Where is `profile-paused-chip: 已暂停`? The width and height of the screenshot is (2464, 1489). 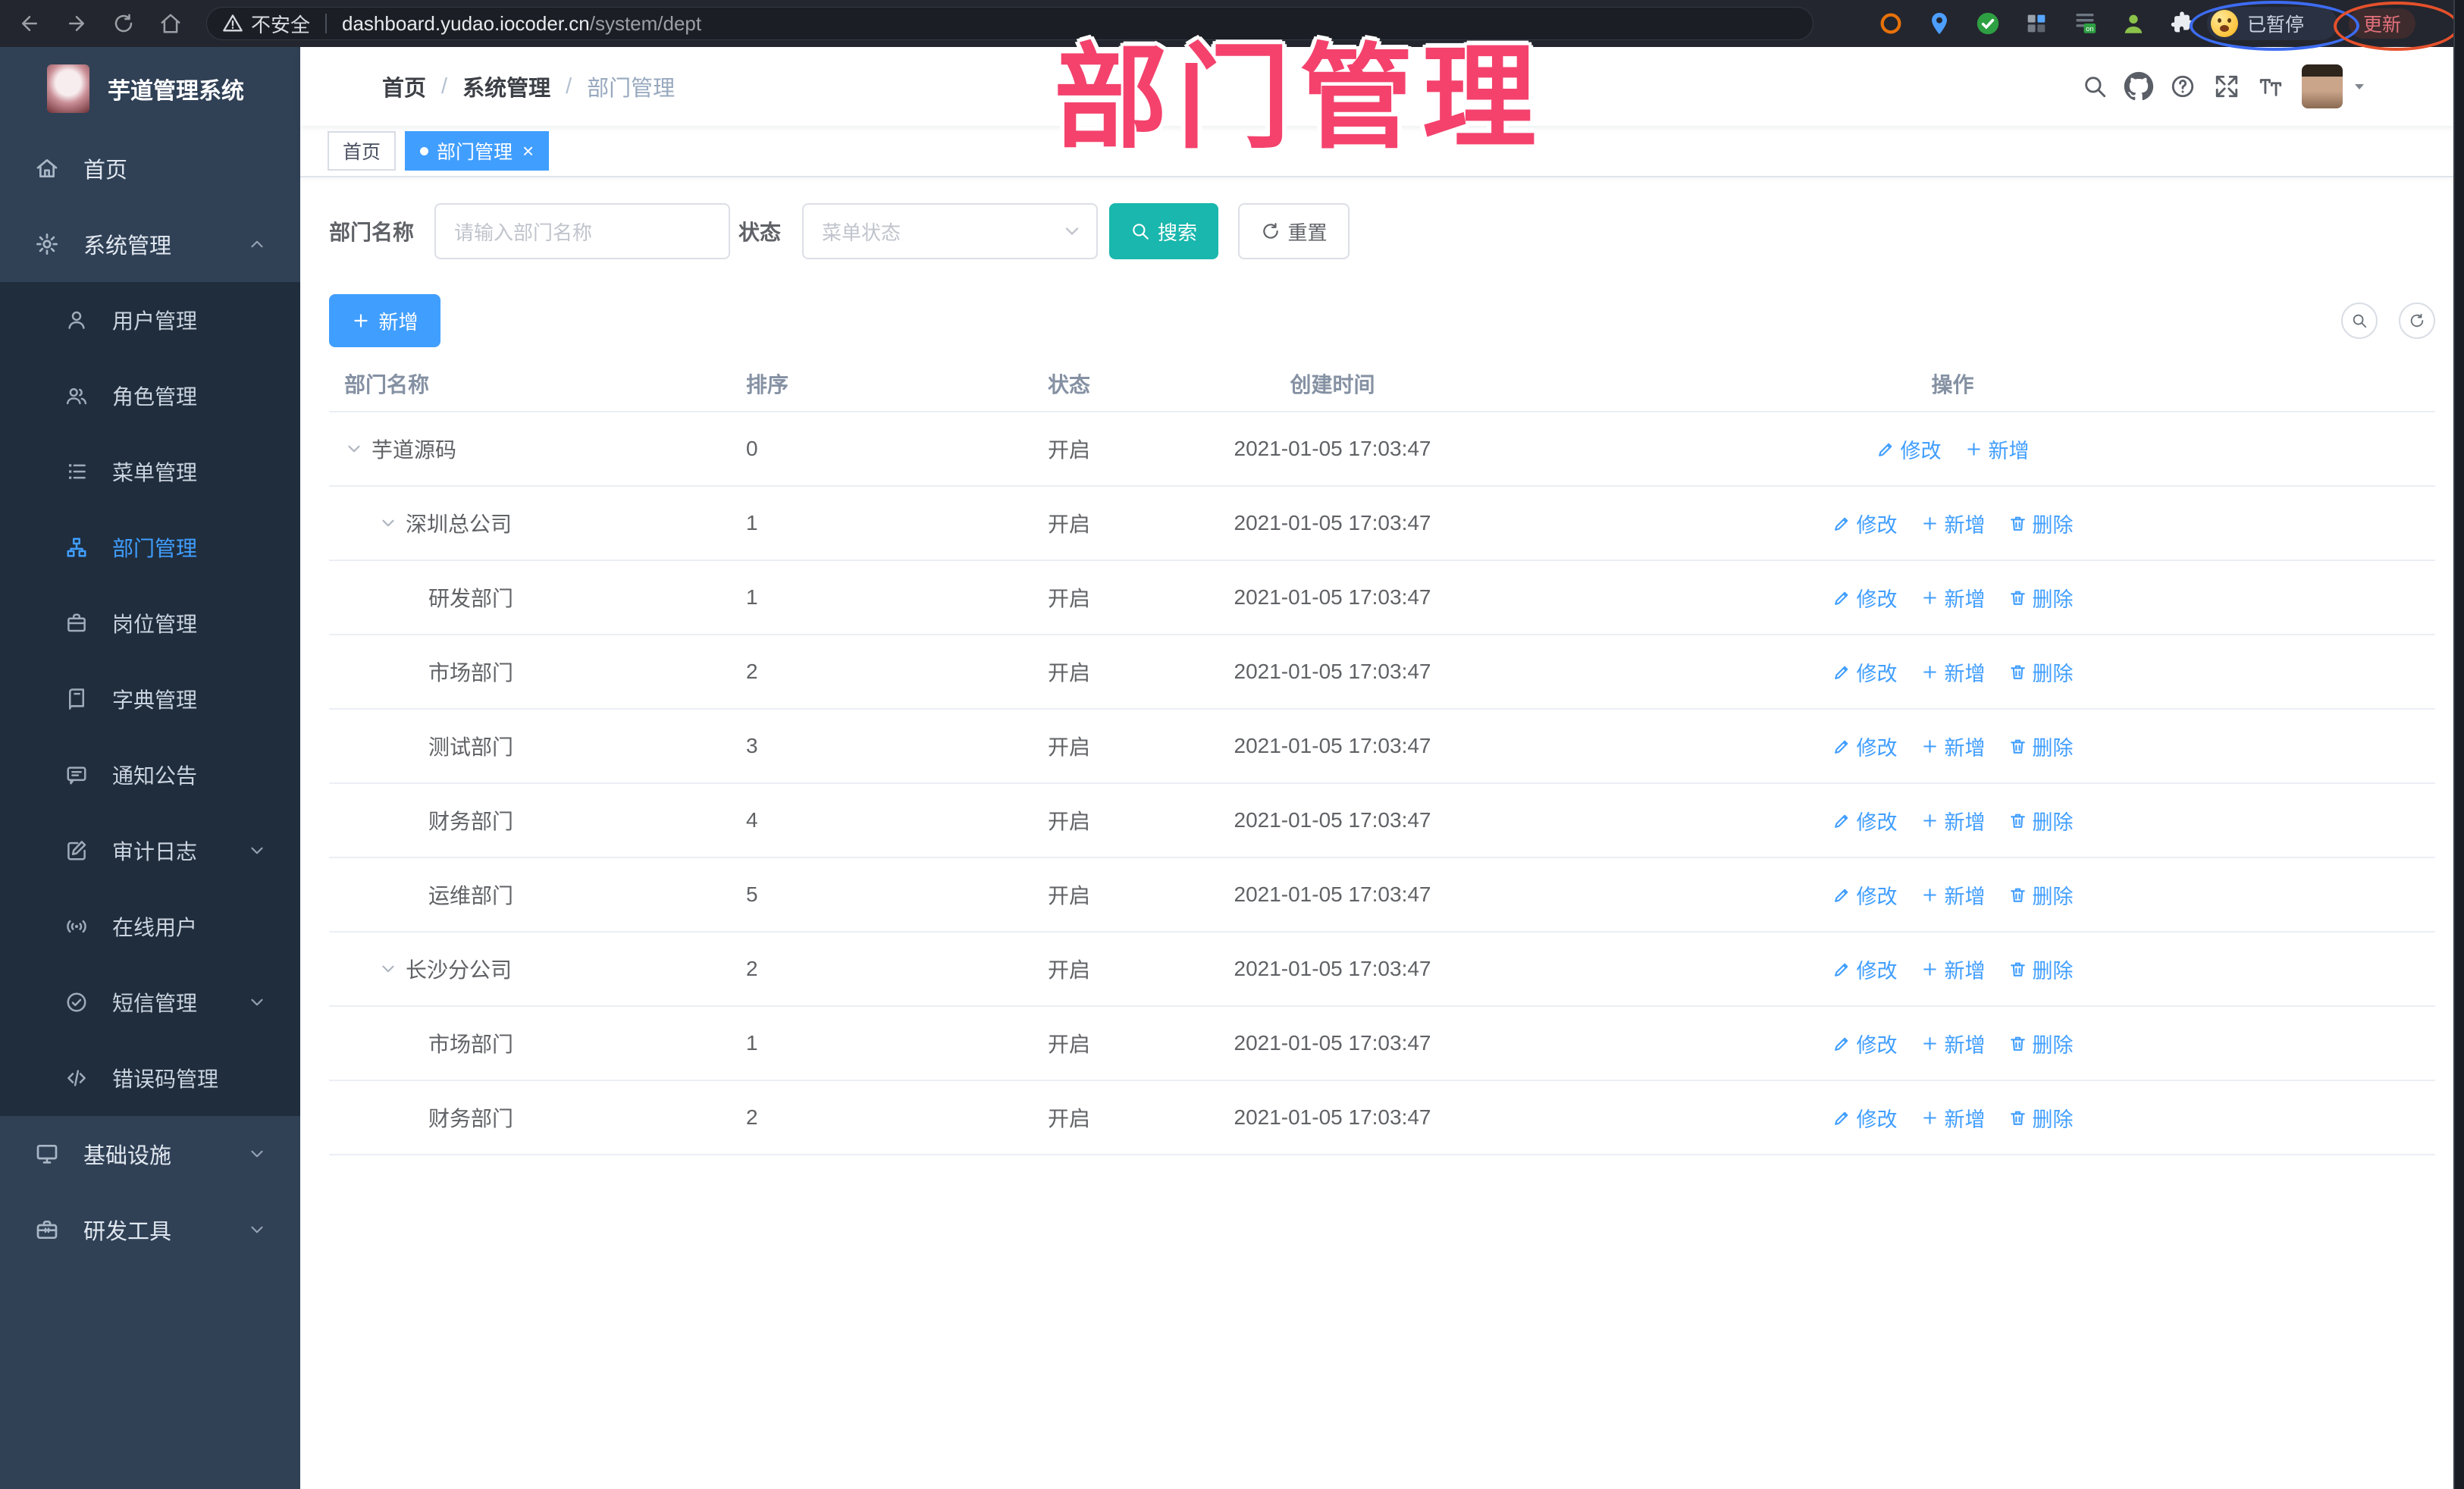 profile-paused-chip: 已暂停 is located at coordinates (2272, 23).